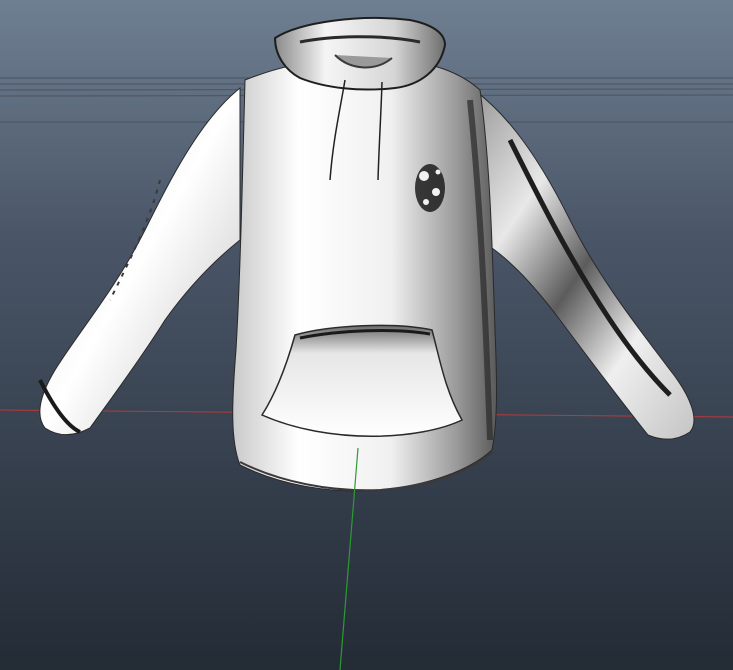 Image resolution: width=733 pixels, height=670 pixels. What do you see at coordinates (360, 54) in the screenshot?
I see `hood` at bounding box center [360, 54].